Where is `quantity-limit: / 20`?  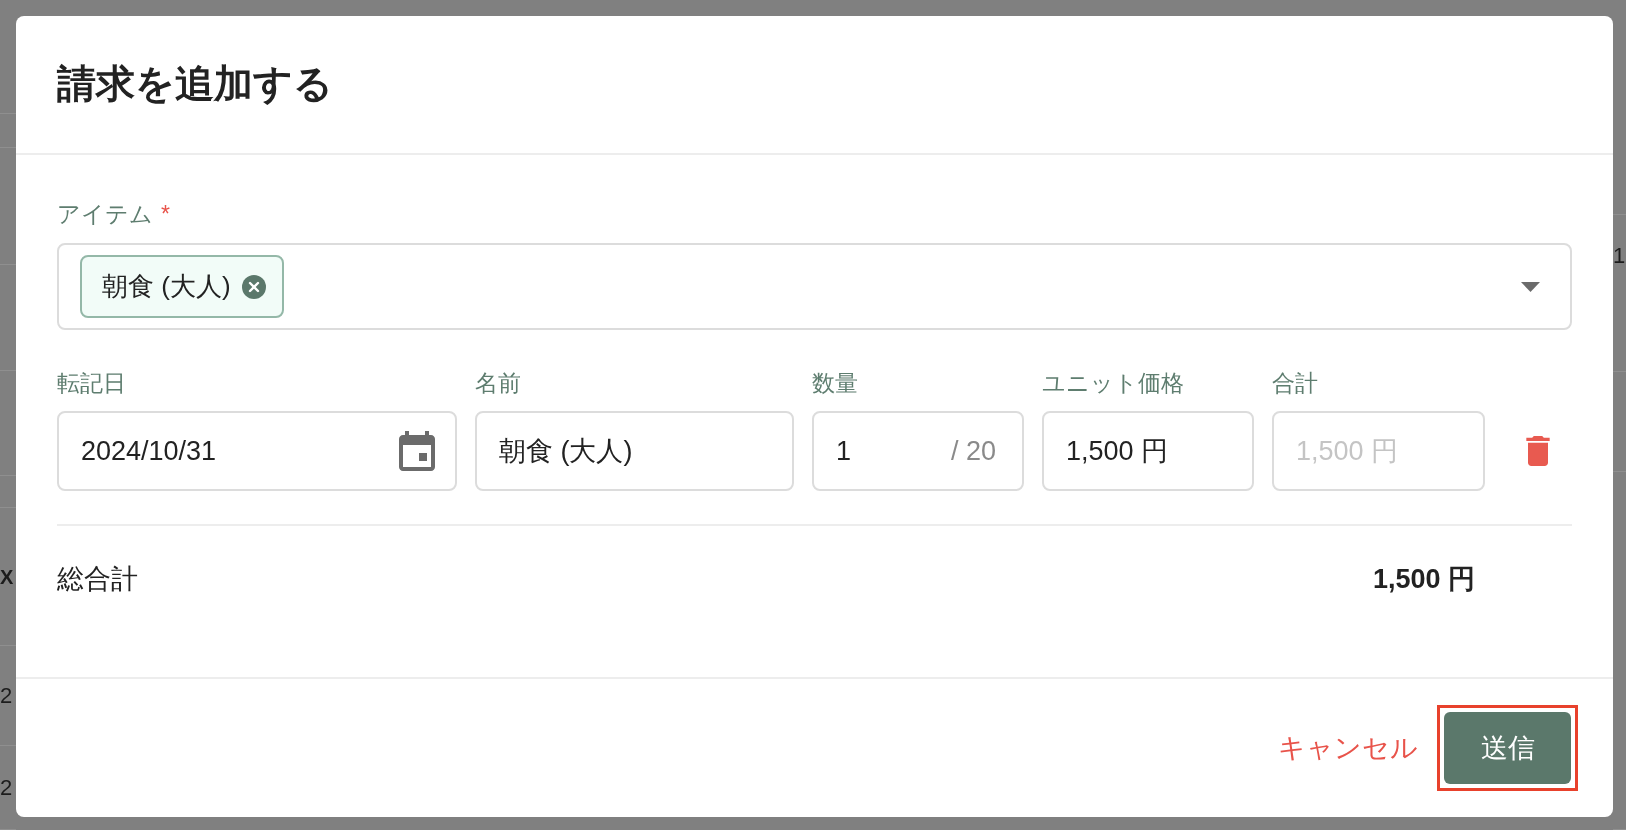 quantity-limit: / 20 is located at coordinates (973, 451).